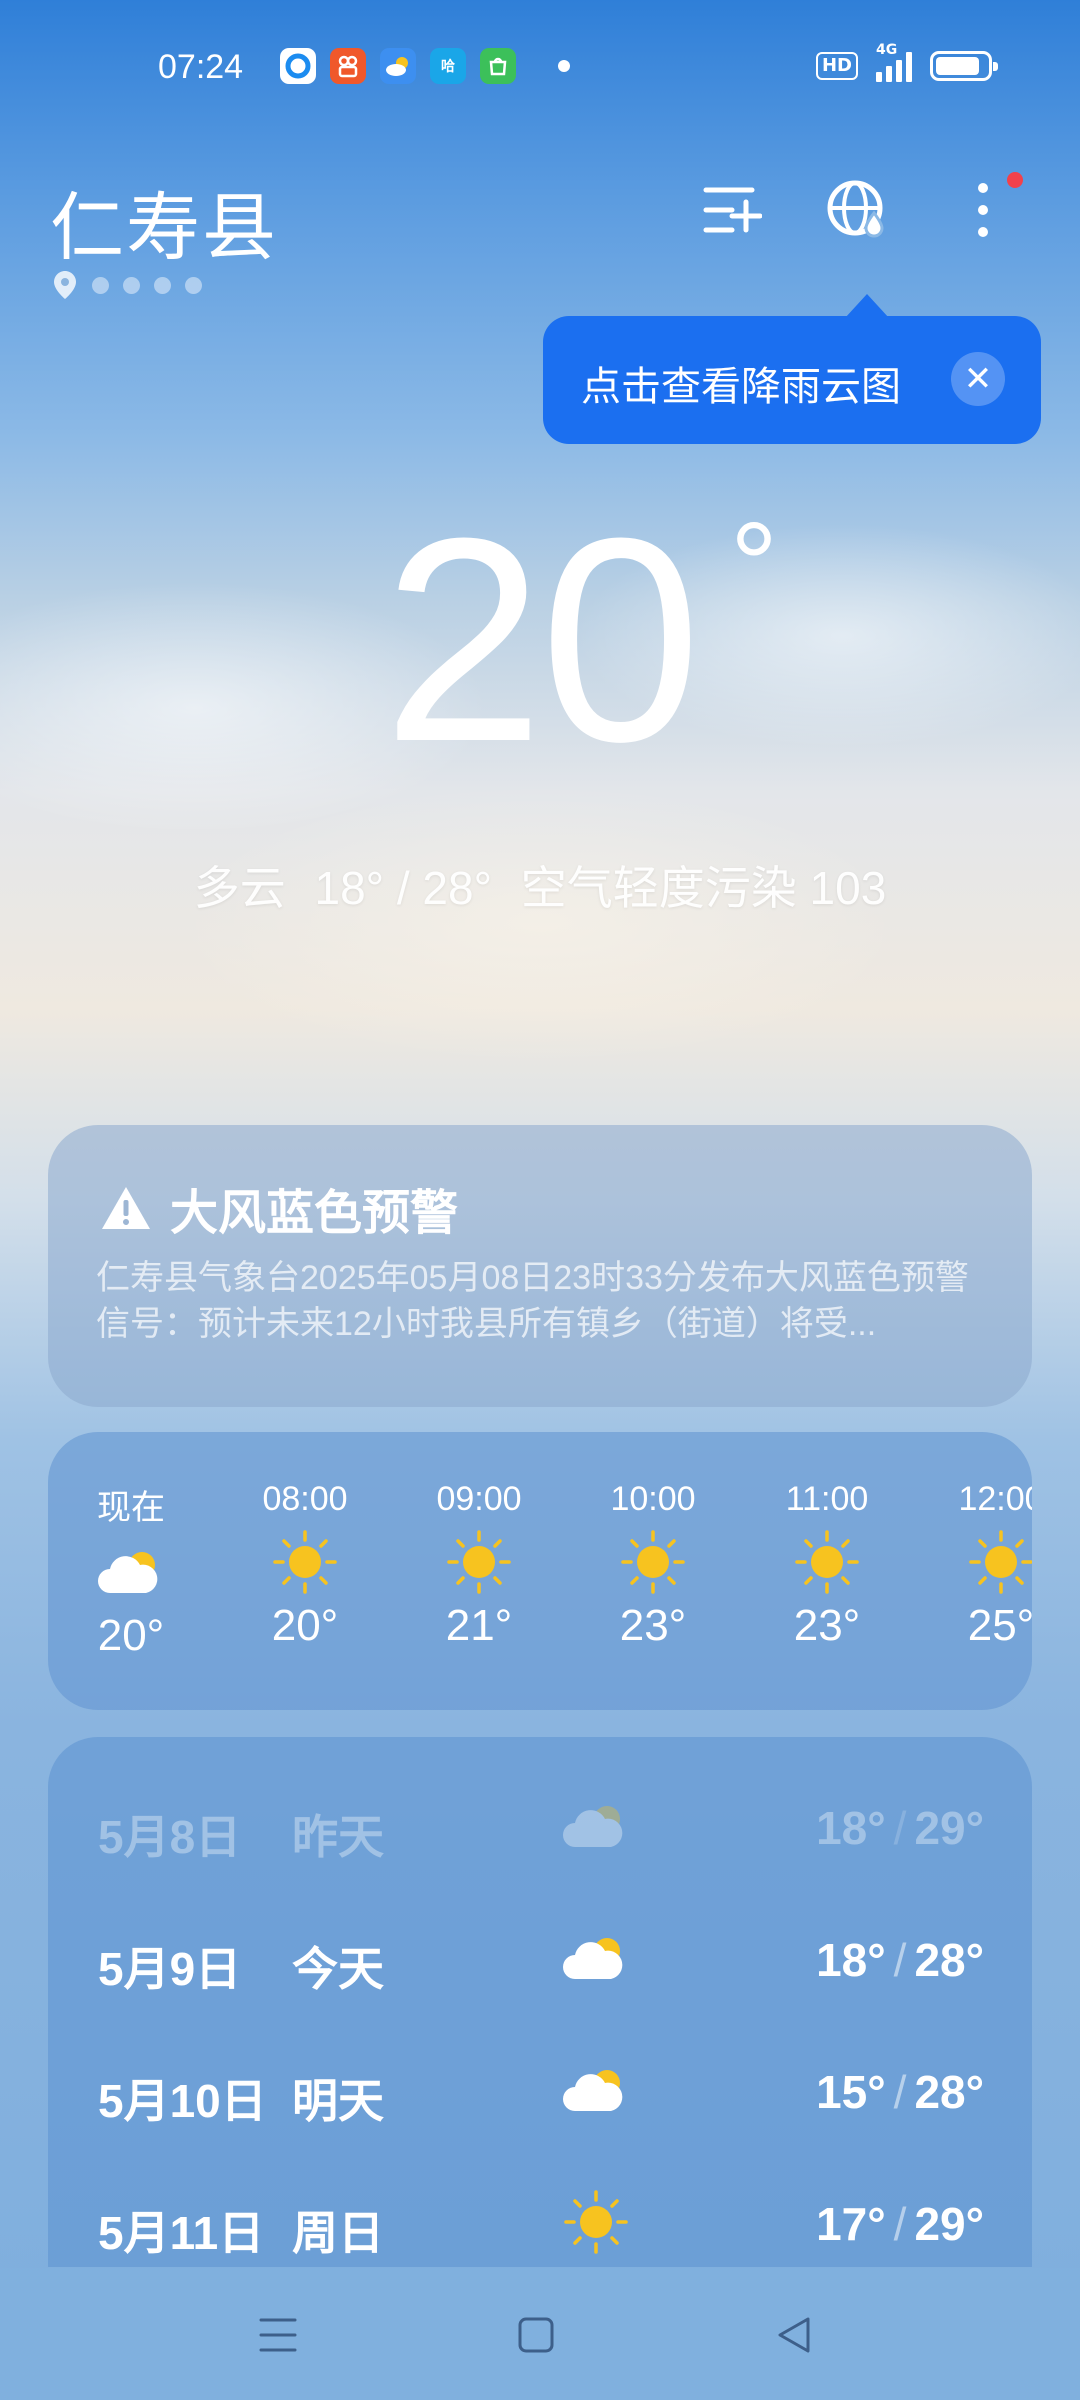  Describe the element at coordinates (314, 1213) in the screenshot. I see `alert-title-text: 大风蓝色预警` at that location.